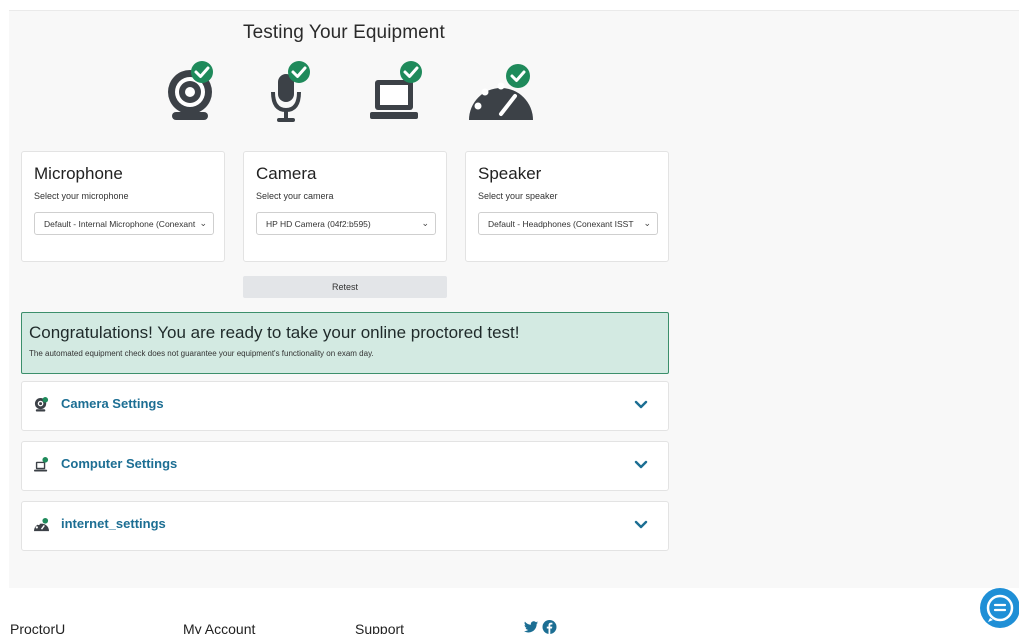  Describe the element at coordinates (81, 196) in the screenshot. I see `card-subtitle: Select your microphone` at that location.